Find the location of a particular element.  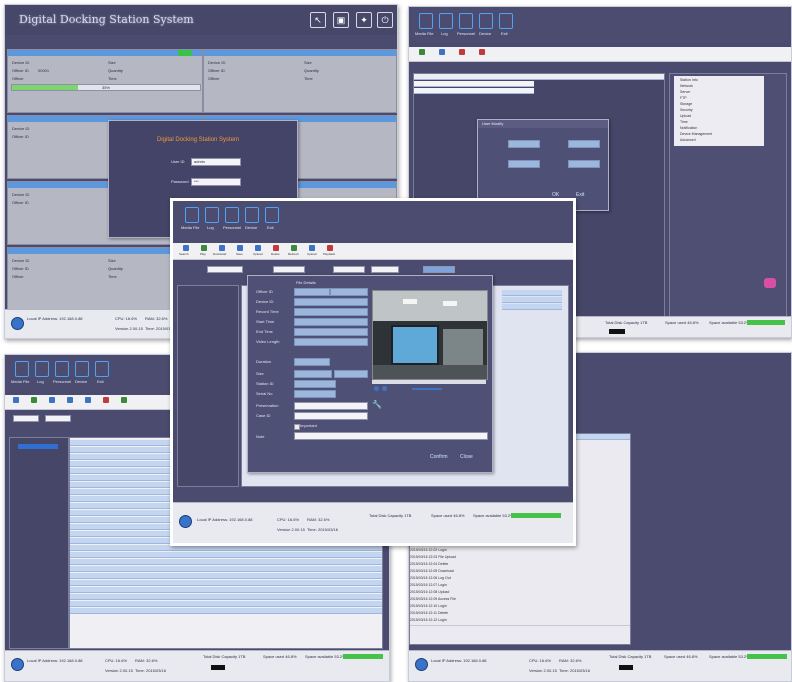

upload2-icon is located at coordinates (312, 248).